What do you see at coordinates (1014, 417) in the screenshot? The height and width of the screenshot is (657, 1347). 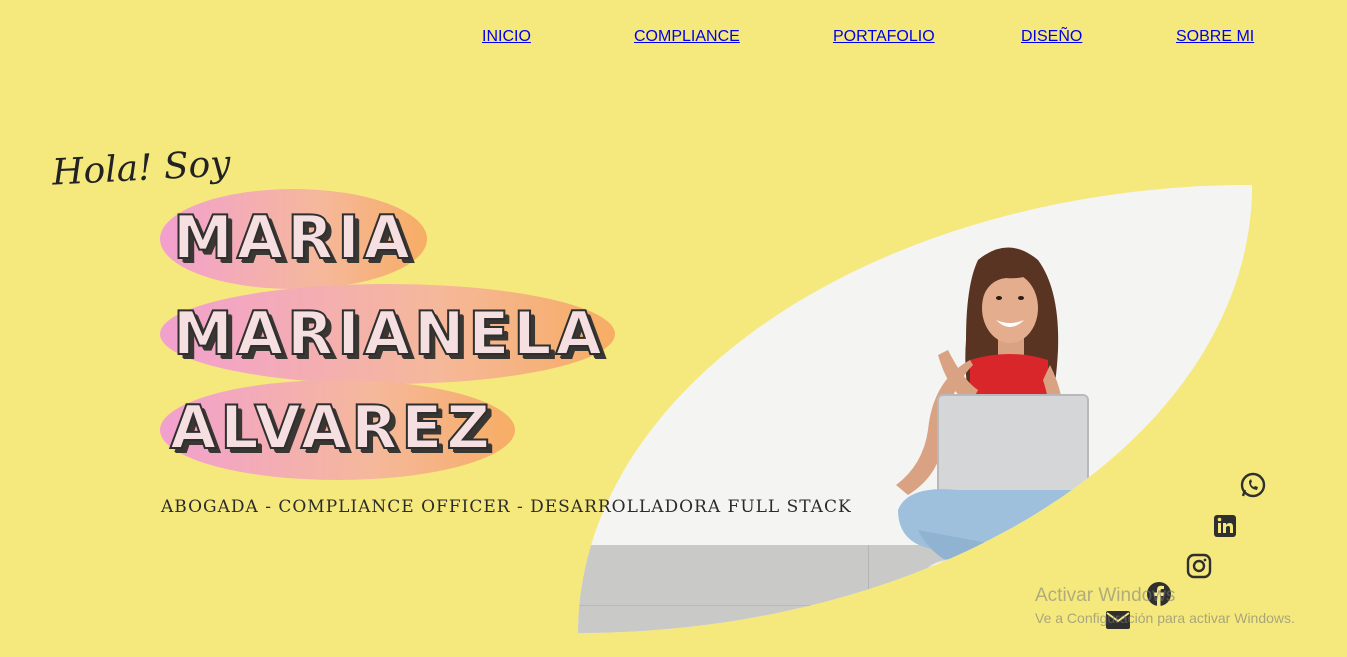 I see `woman-with-laptop-illustration` at bounding box center [1014, 417].